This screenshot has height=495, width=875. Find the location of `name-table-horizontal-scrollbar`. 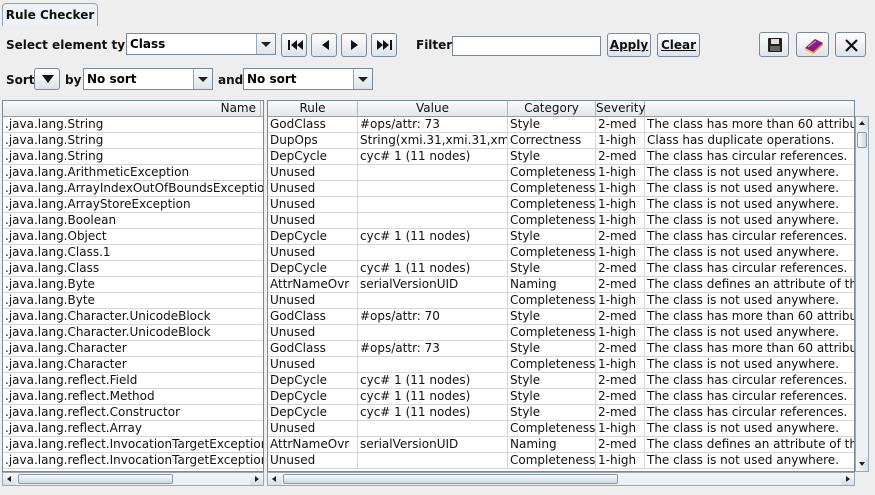

name-table-horizontal-scrollbar is located at coordinates (133, 479).